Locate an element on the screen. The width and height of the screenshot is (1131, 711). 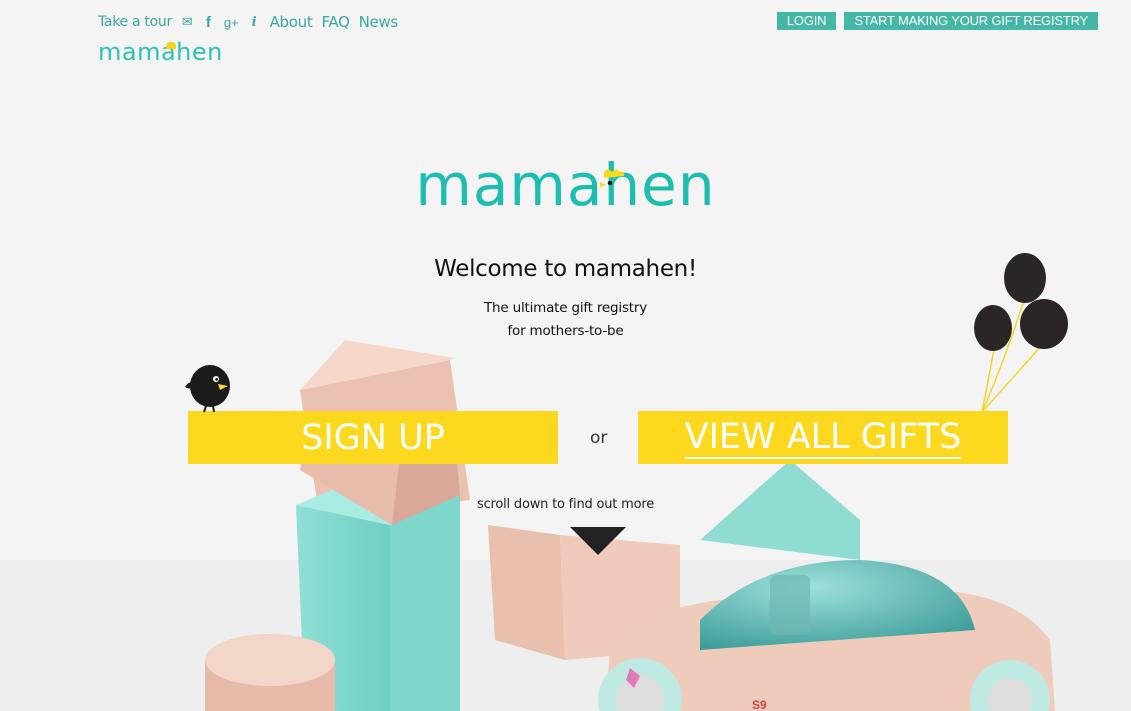
header-logo-text: mamahen is located at coordinates (160, 52).